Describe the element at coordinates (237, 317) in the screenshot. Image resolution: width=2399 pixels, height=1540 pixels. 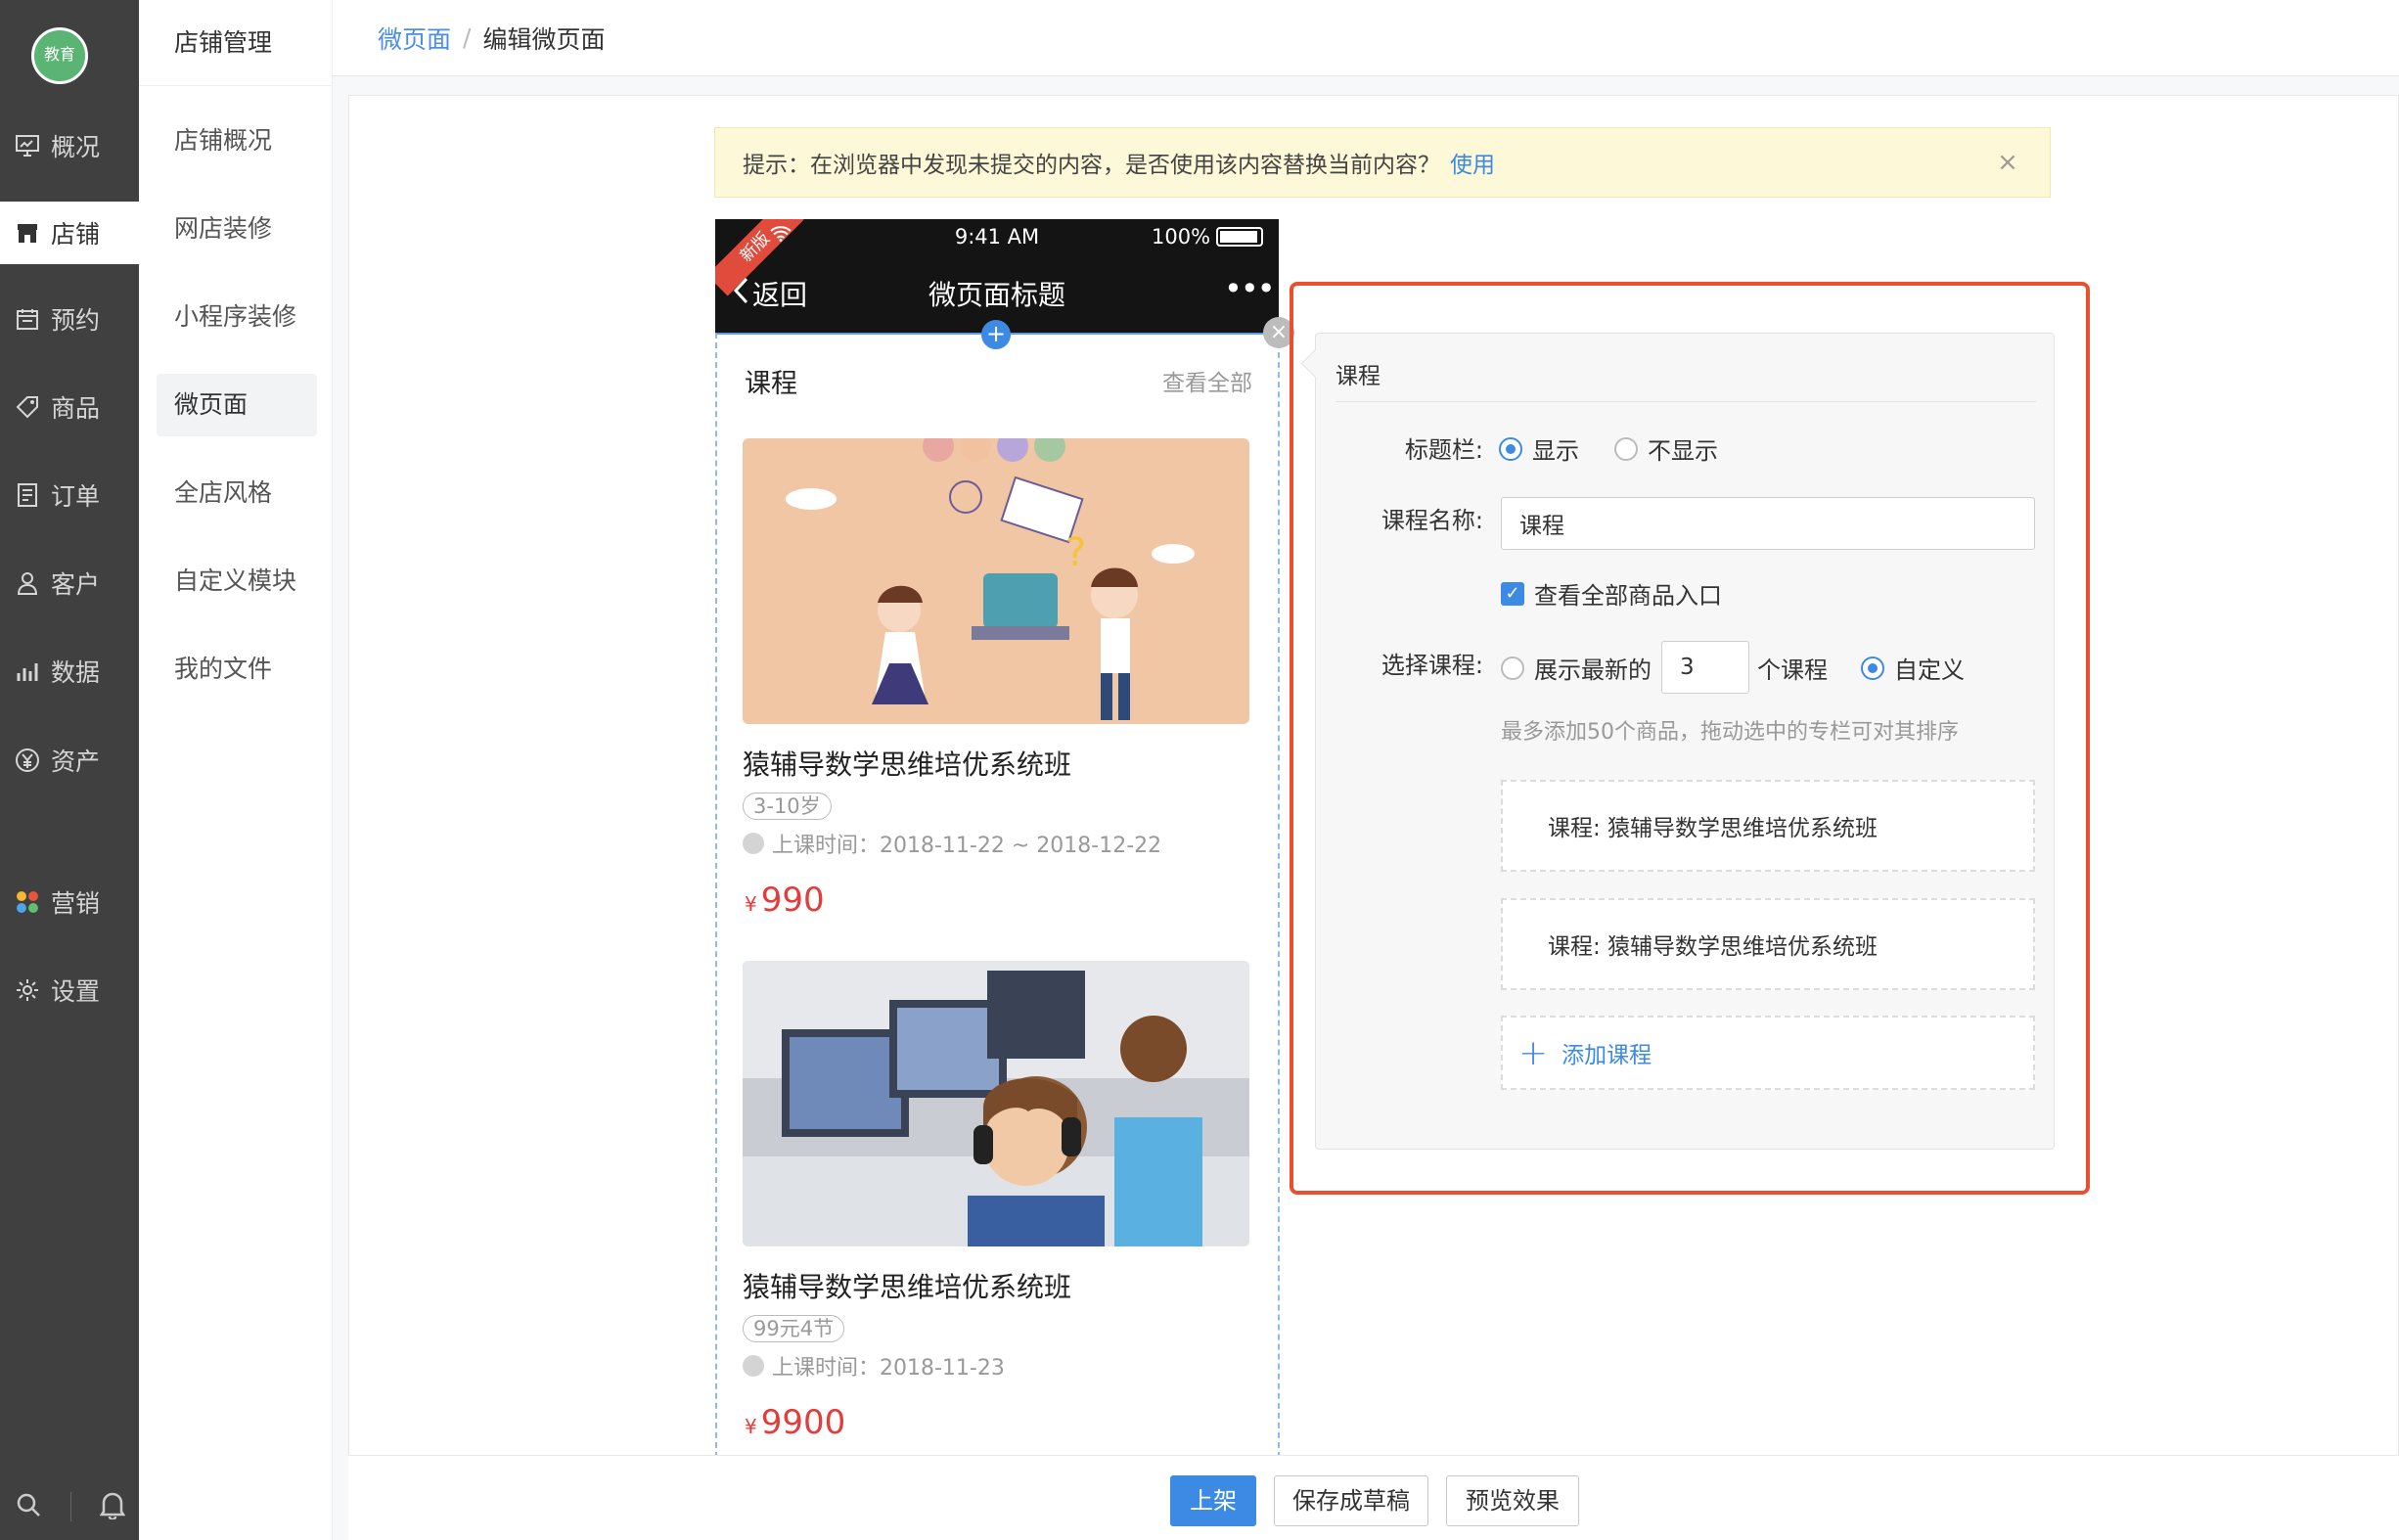
I see `sidebar-item-miniprogram-decoration: 小程序装修` at that location.